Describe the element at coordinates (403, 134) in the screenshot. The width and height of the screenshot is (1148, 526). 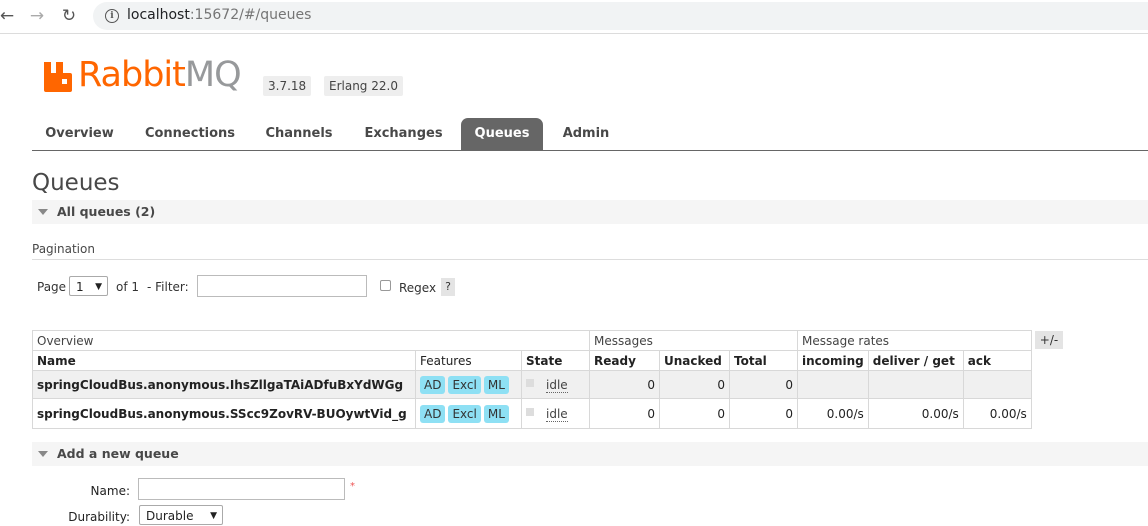
I see `tab-exchanges: Exchanges` at that location.